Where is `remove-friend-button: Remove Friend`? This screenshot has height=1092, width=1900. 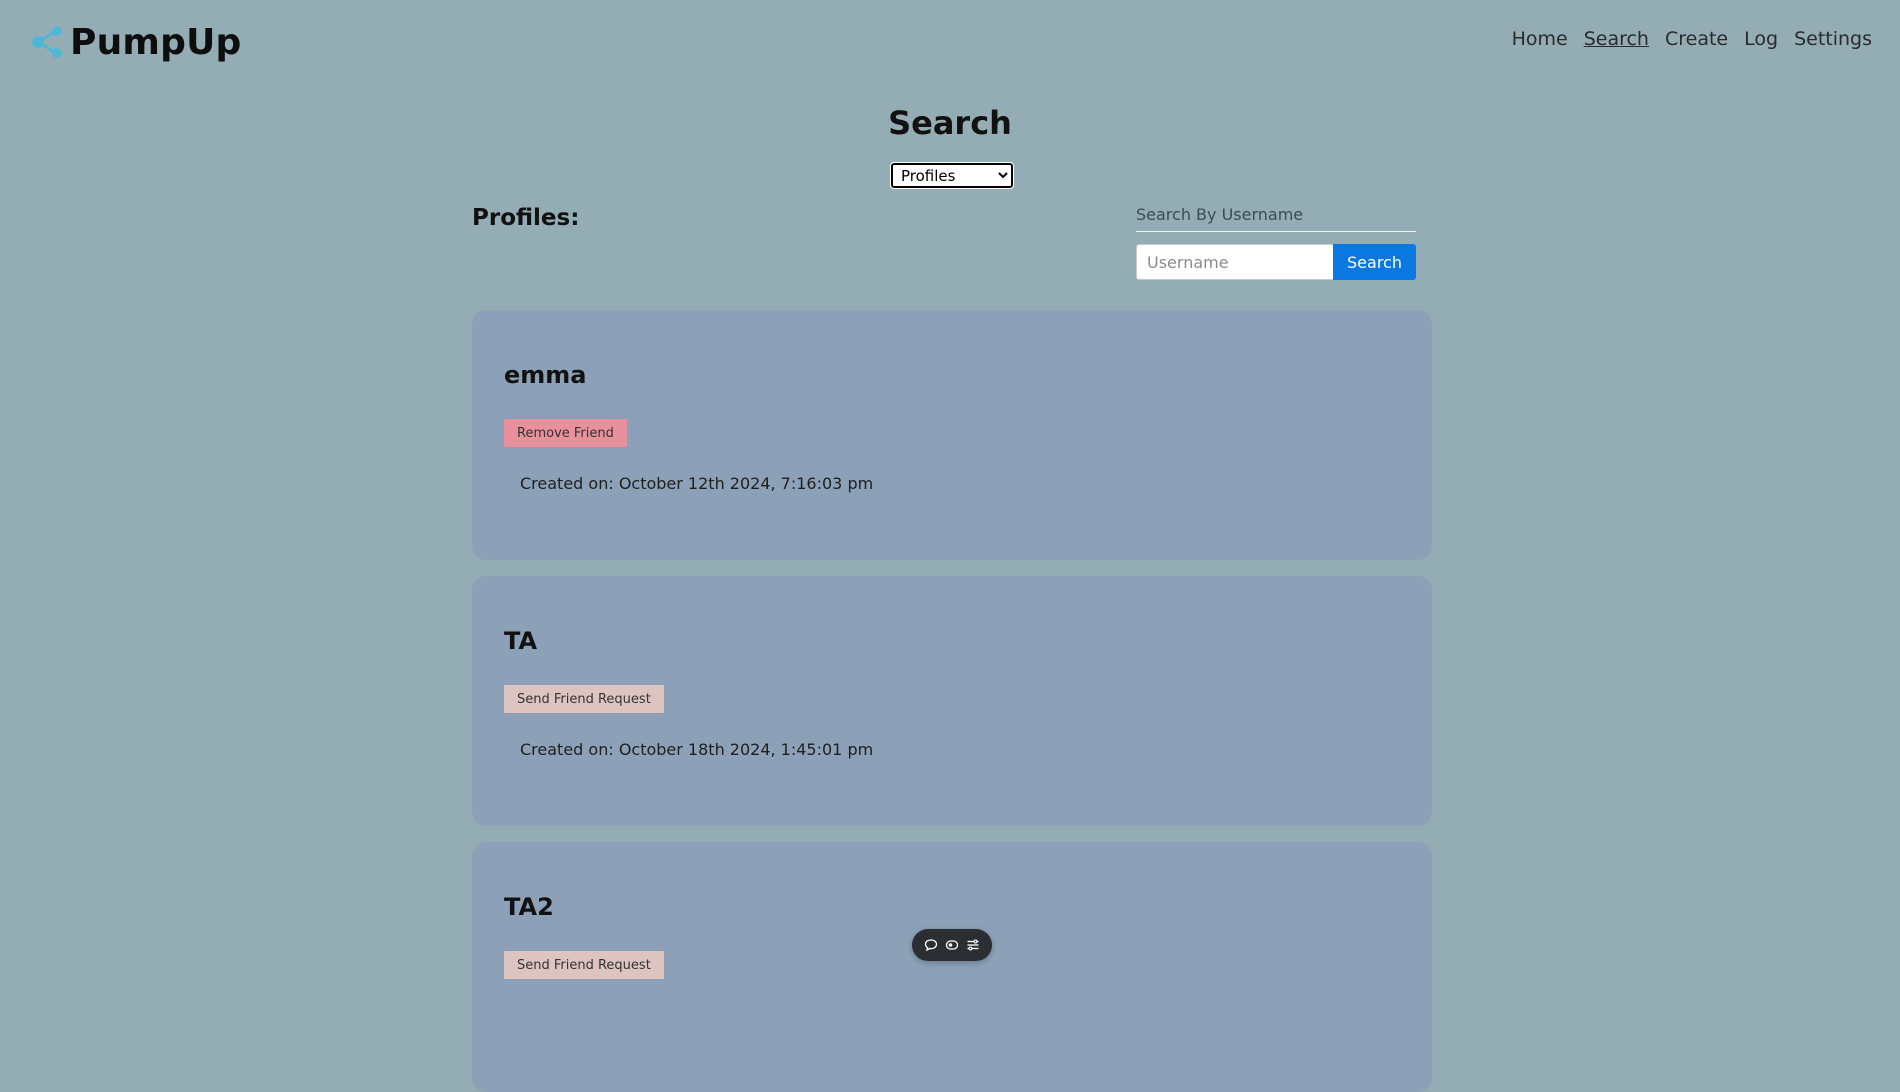
remove-friend-button: Remove Friend is located at coordinates (565, 433).